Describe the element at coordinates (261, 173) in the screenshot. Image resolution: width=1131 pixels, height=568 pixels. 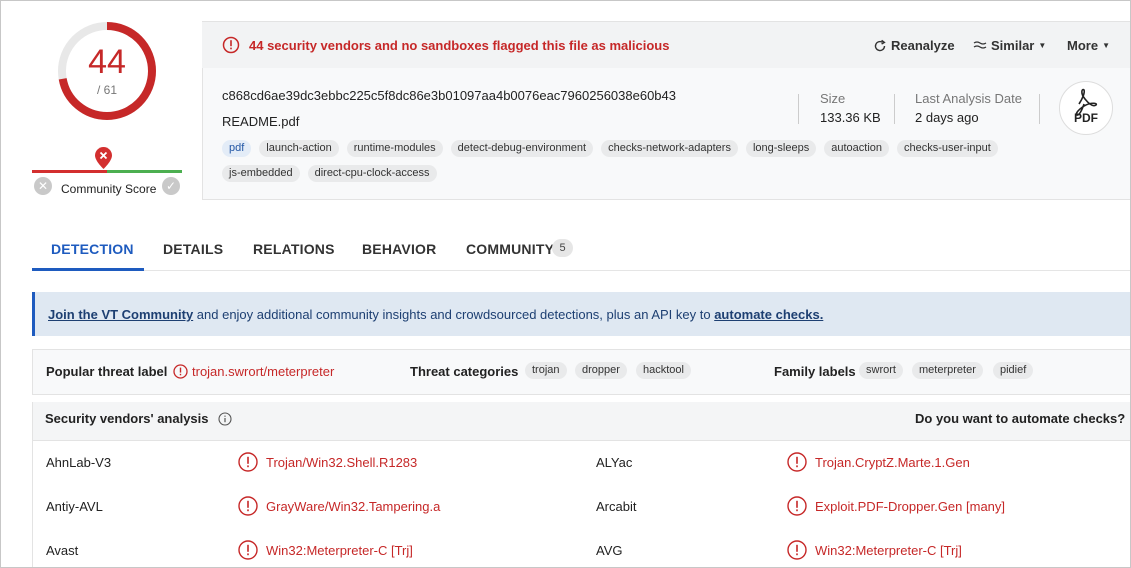
I see `file-tag: js-embedded` at that location.